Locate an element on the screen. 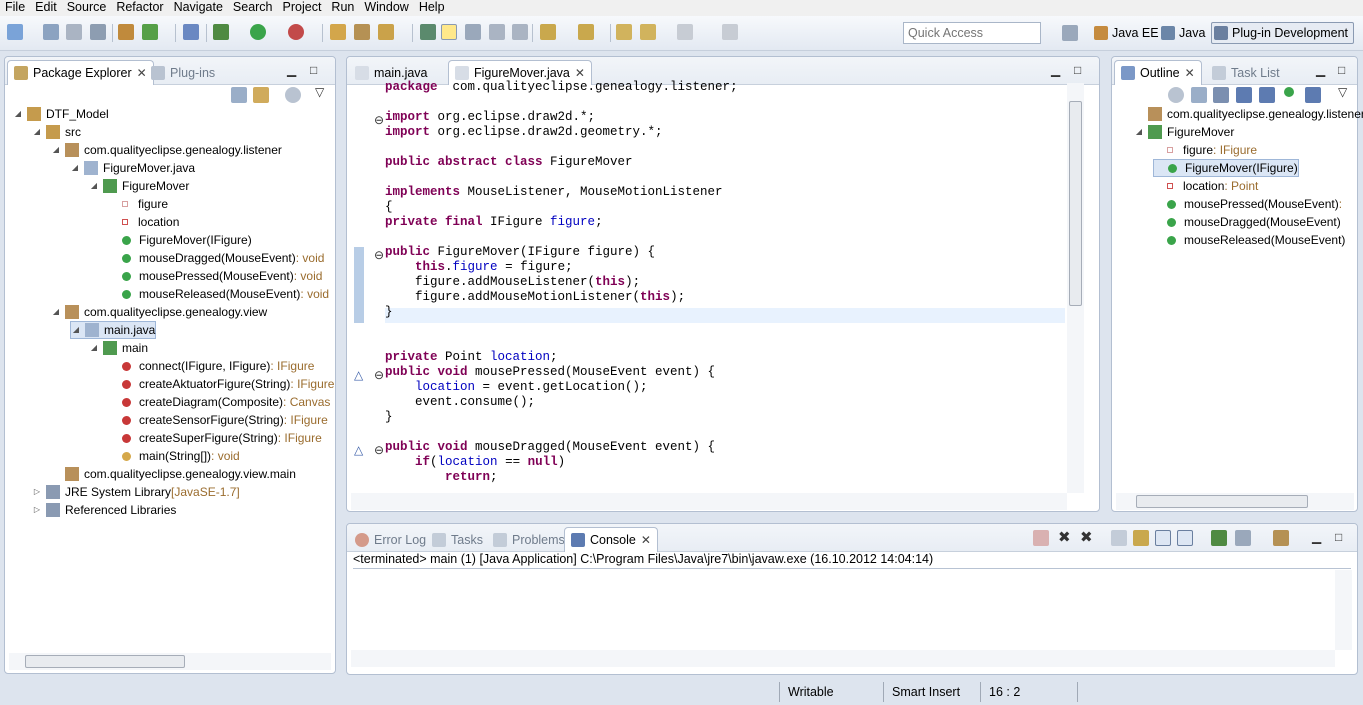 This screenshot has width=1363, height=705. tree-item: createSensorFigure(String) : IFigure is located at coordinates (218, 420).